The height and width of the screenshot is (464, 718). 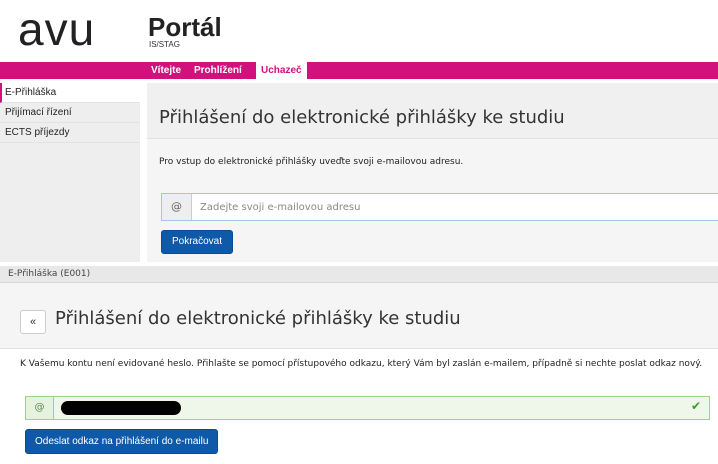 I want to click on site-header: avu Portál IS/STAG, so click(x=359, y=30).